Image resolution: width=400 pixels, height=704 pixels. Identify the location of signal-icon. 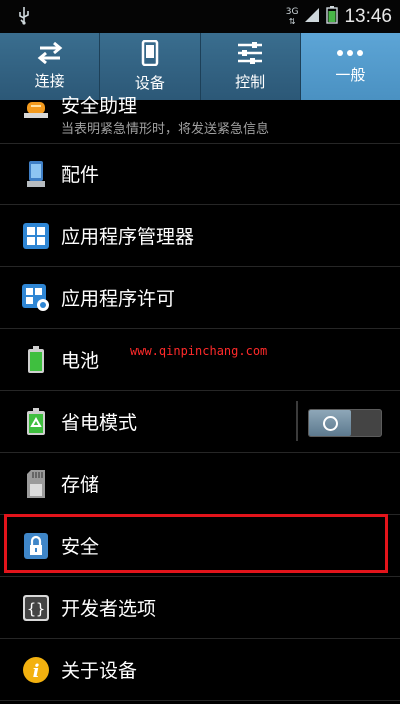
(312, 17).